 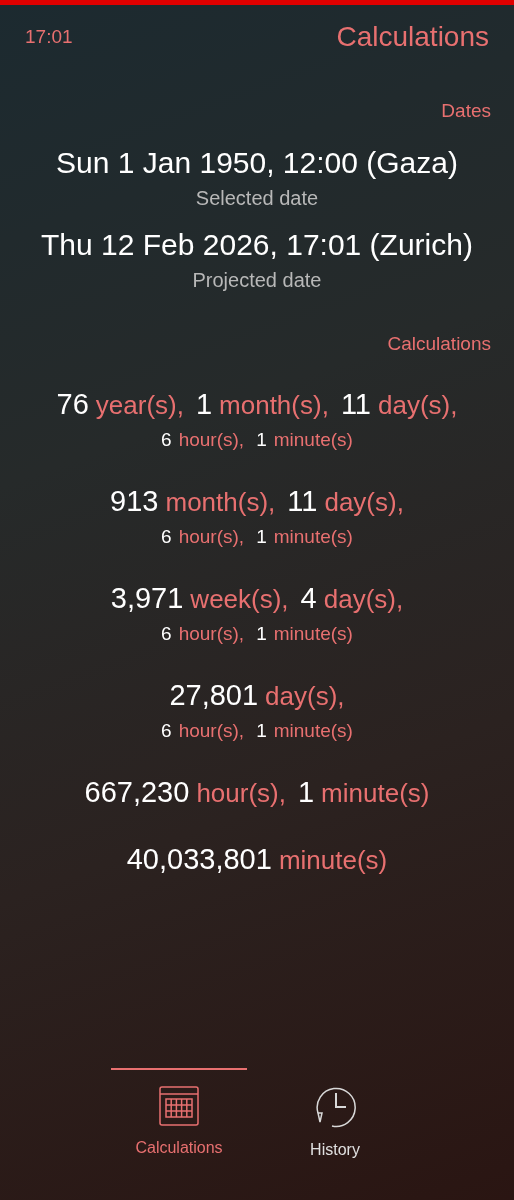 I want to click on date-value: Thu 12 Feb 2026, 17:01 (Zurich), so click(x=257, y=244).